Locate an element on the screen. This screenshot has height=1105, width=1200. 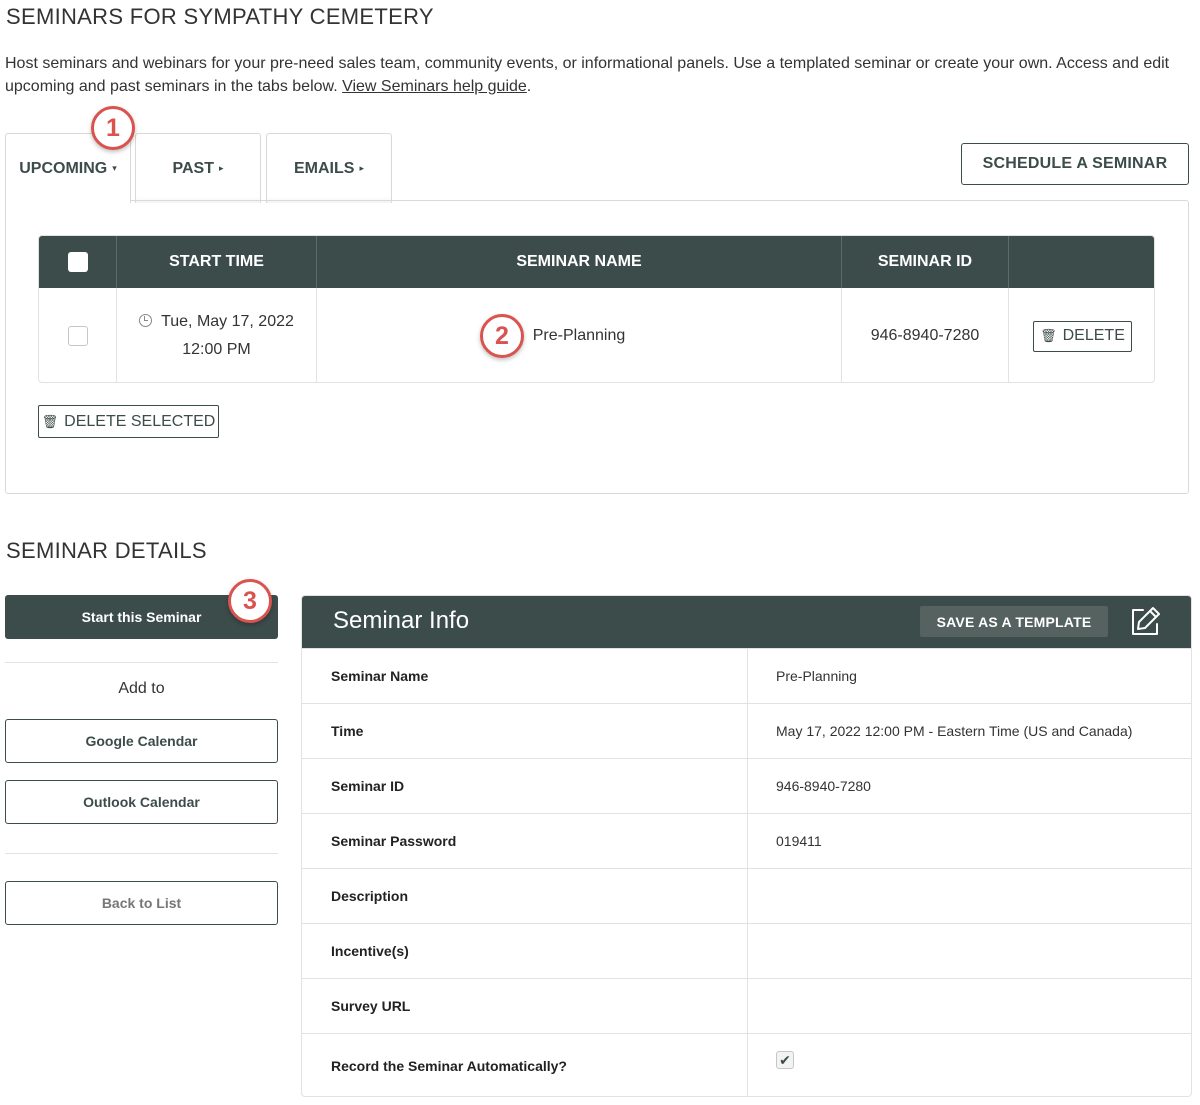
info-row-incentives: Incentive(s) is located at coordinates (746, 950).